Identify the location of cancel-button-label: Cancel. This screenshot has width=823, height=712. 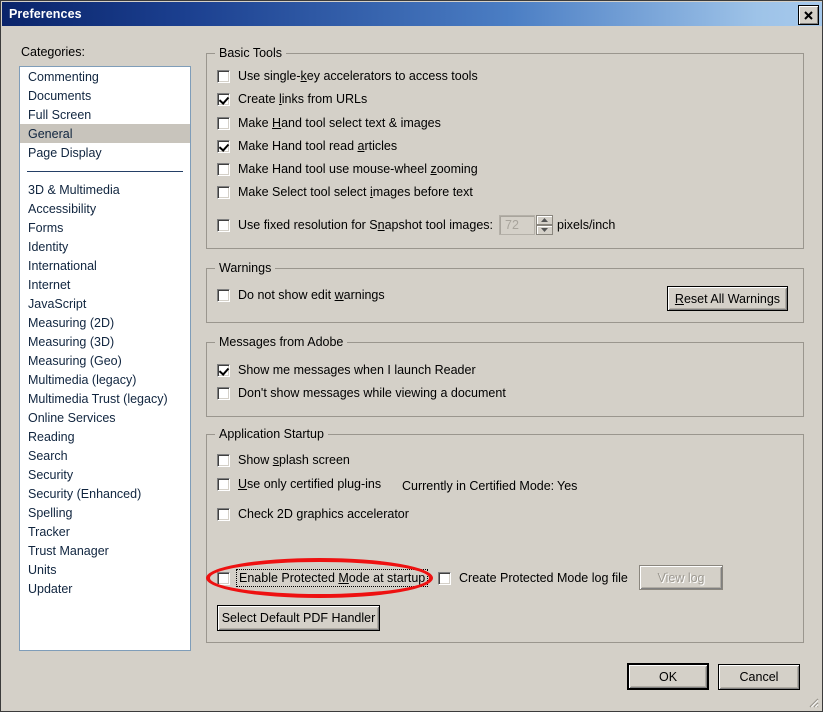
(759, 677).